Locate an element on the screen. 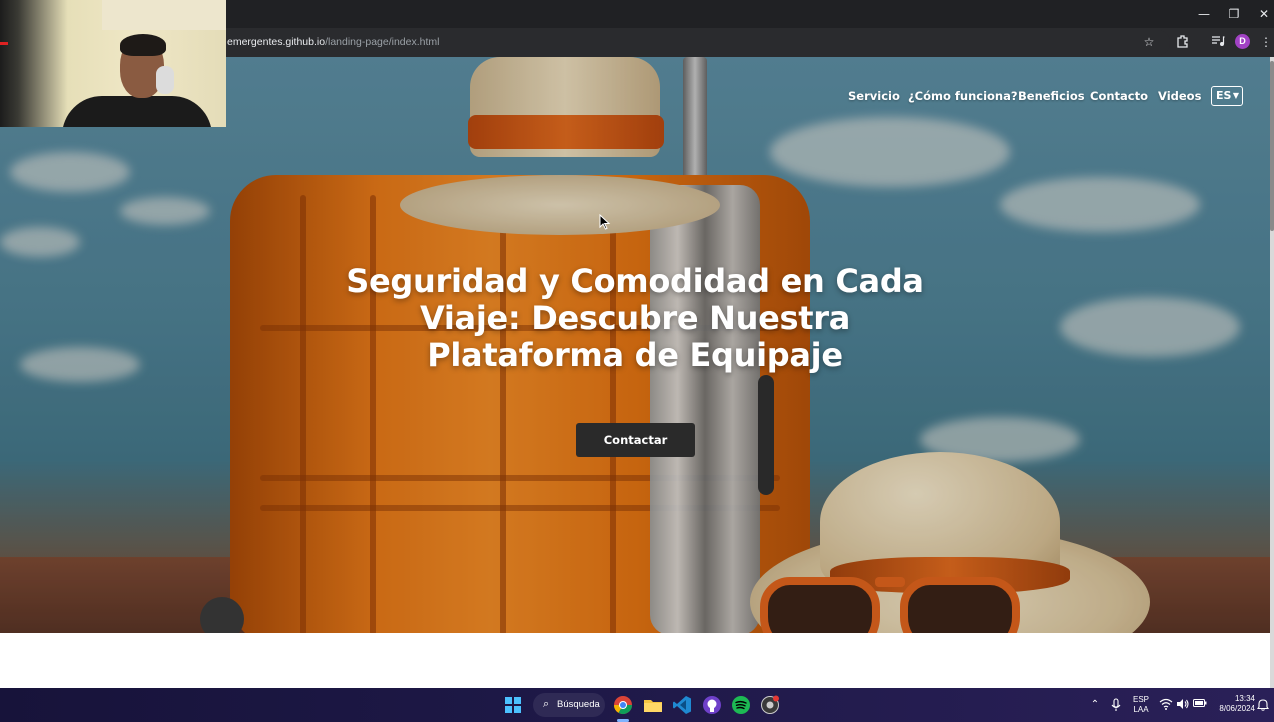 The height and width of the screenshot is (722, 1274). search-label: Búsqueda is located at coordinates (578, 704).